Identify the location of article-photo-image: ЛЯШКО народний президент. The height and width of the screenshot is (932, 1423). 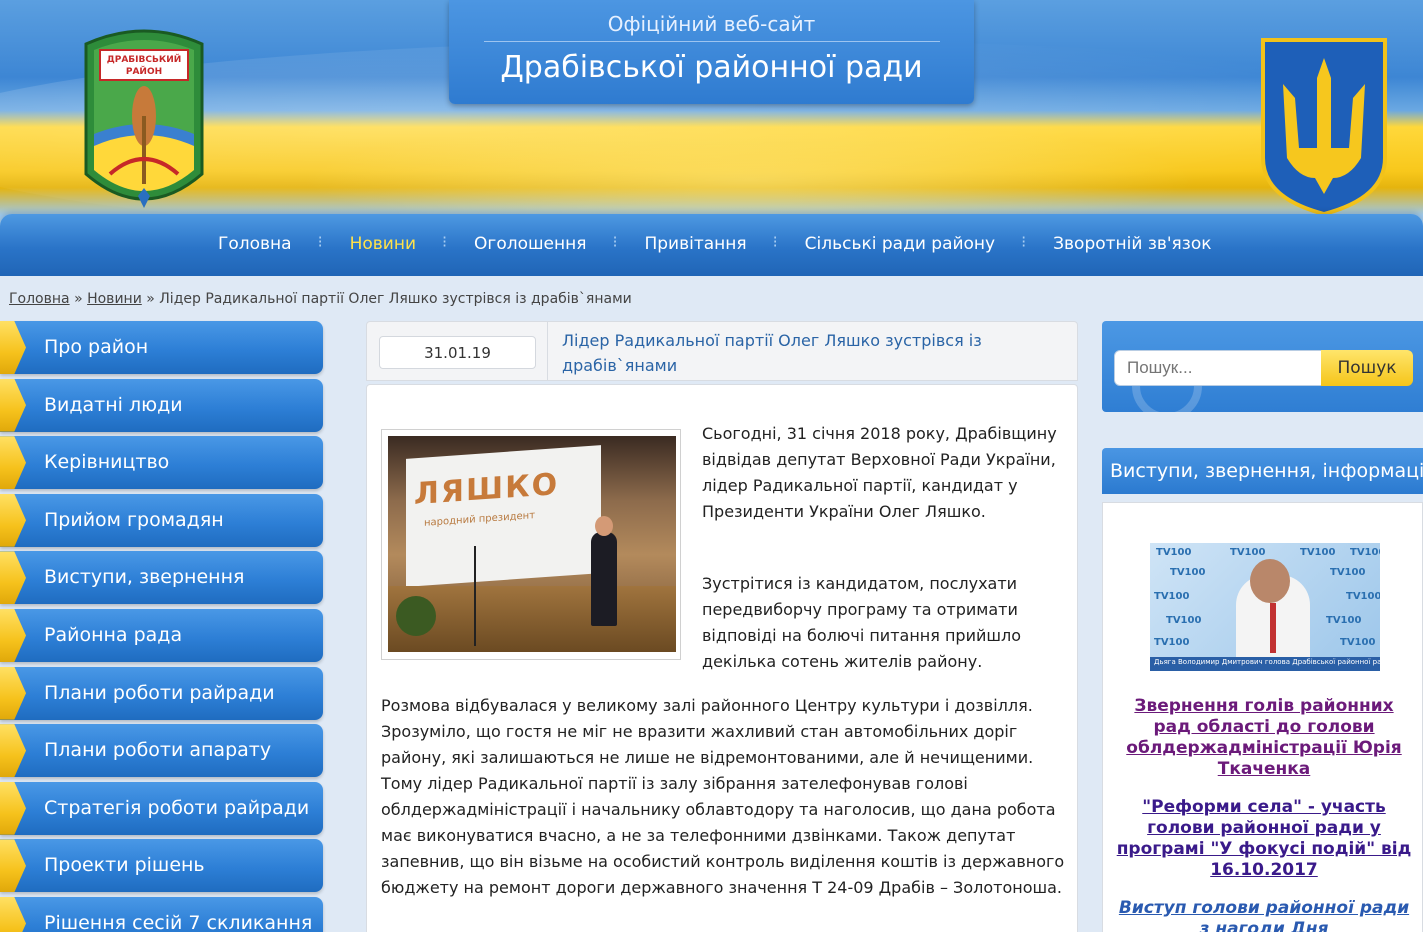
(532, 544).